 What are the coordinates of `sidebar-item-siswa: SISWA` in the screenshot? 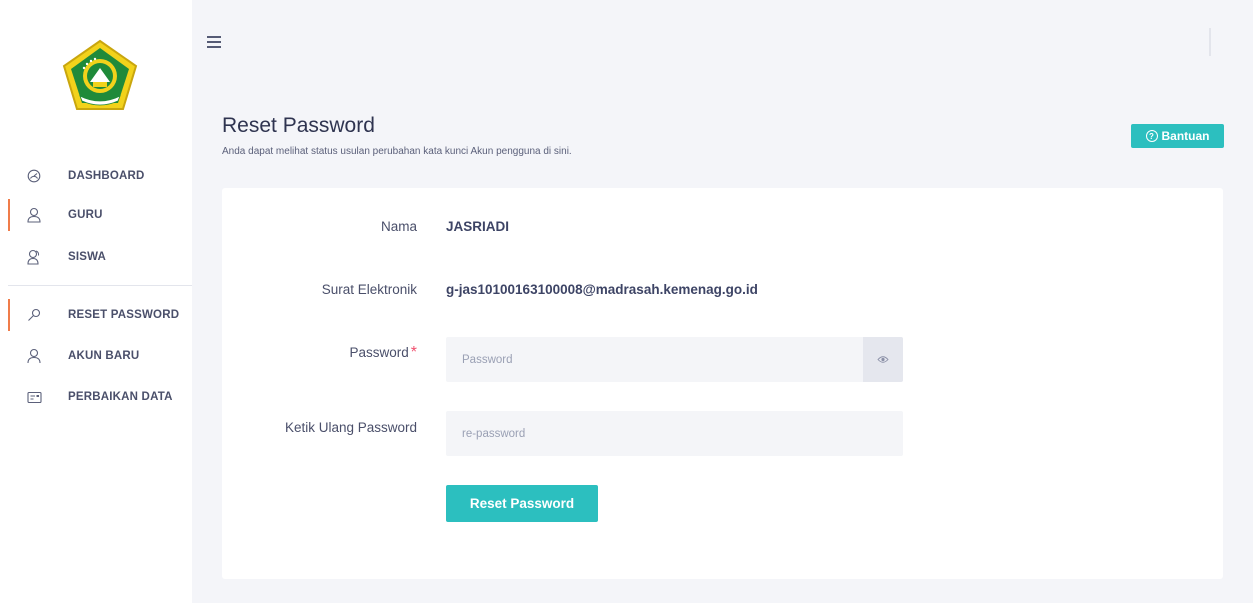 It's located at (96, 257).